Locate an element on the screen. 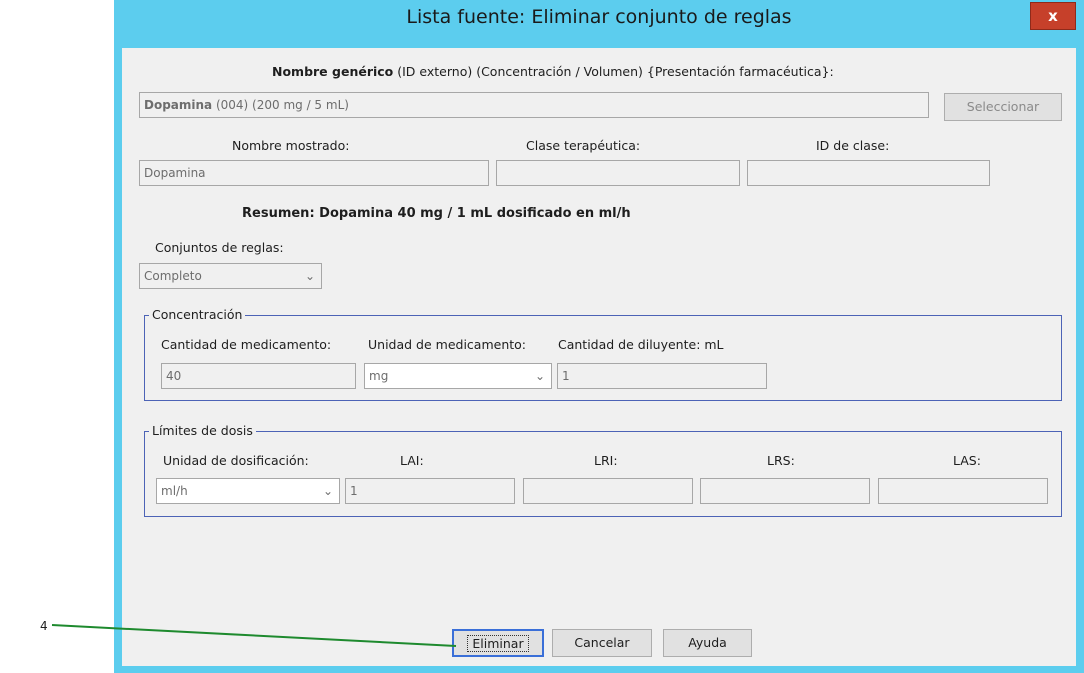 Image resolution: width=1084 pixels, height=673 pixels. diluent-field: 1 is located at coordinates (662, 376).